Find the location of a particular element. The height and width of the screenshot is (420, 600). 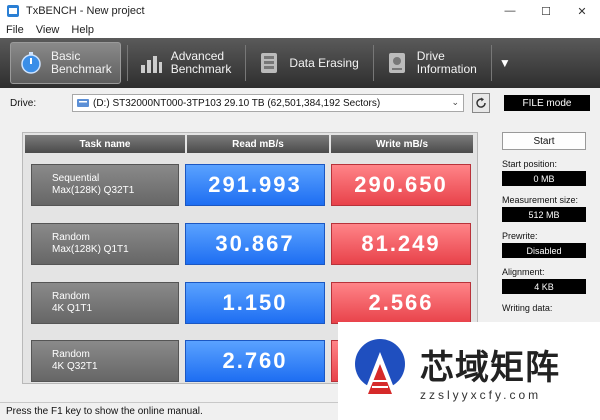

measurement-size-value: 512 MB is located at coordinates (544, 214).